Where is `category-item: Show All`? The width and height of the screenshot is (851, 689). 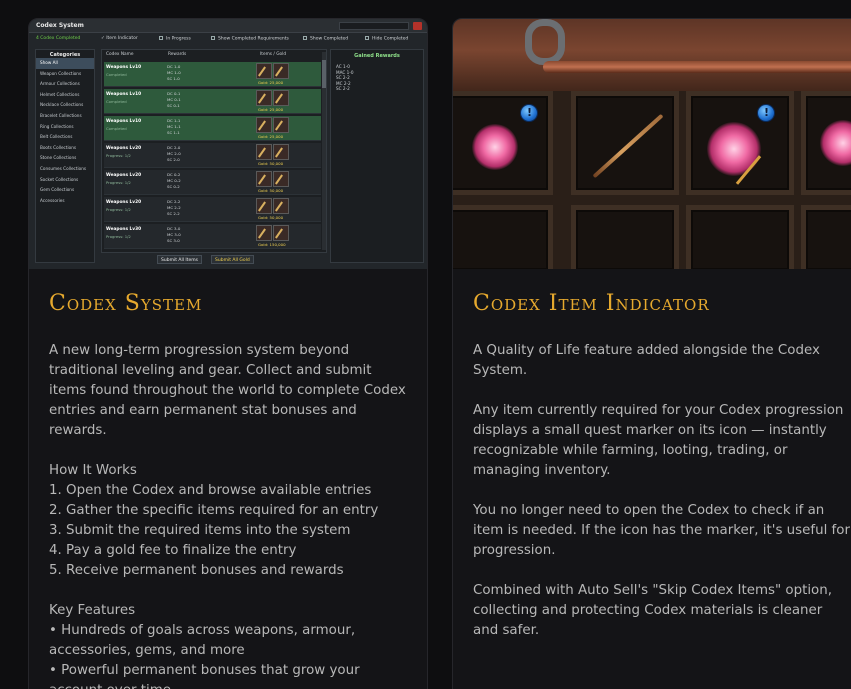 category-item: Show All is located at coordinates (65, 63).